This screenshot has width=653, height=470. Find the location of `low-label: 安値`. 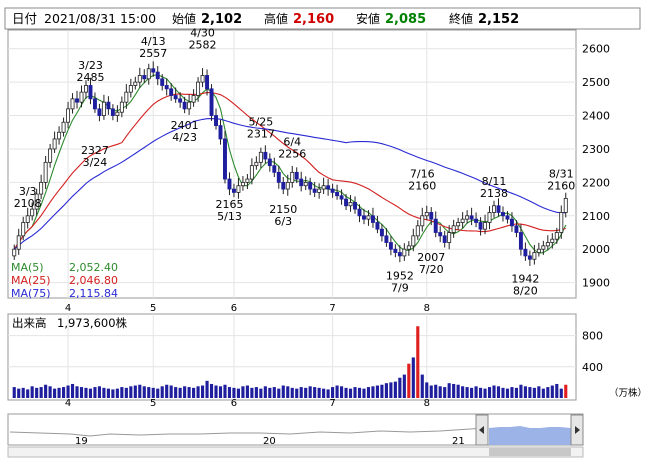

low-label: 安値 is located at coordinates (368, 18).